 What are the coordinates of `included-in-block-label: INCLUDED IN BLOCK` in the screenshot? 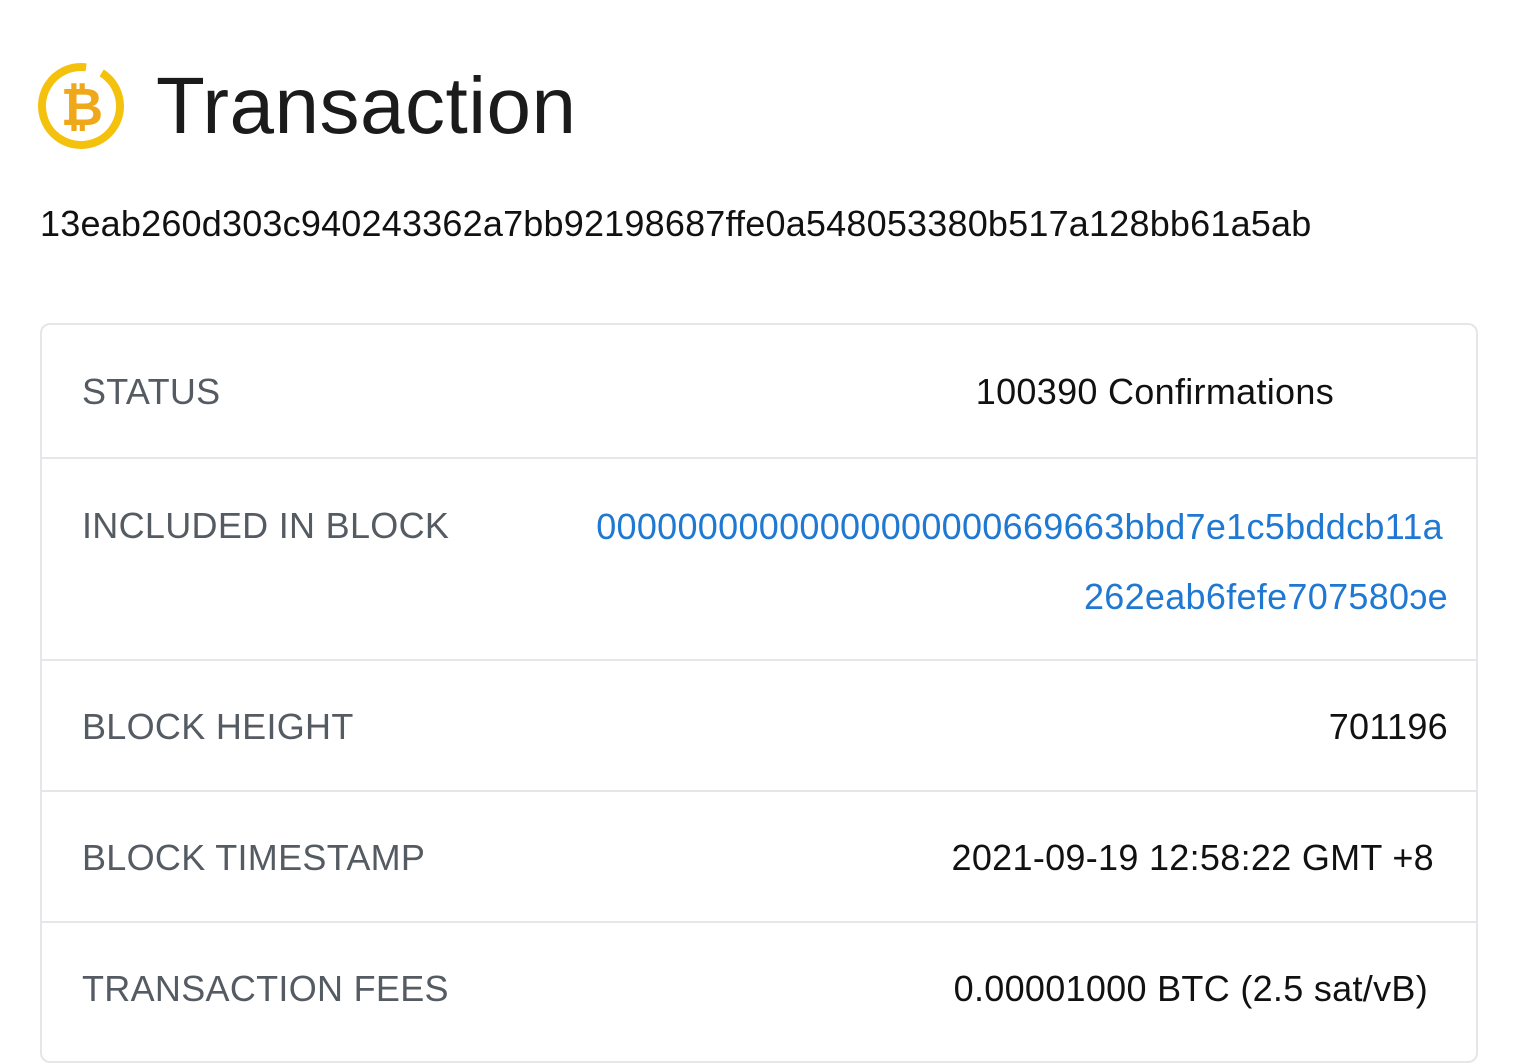 It's located at (266, 525).